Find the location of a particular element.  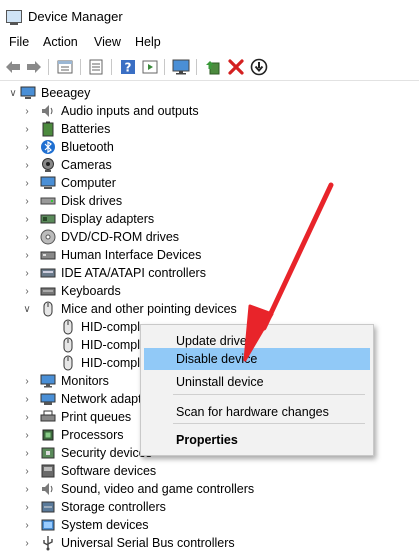

tree-category-item: › Monitors is located at coordinates (67, 381).